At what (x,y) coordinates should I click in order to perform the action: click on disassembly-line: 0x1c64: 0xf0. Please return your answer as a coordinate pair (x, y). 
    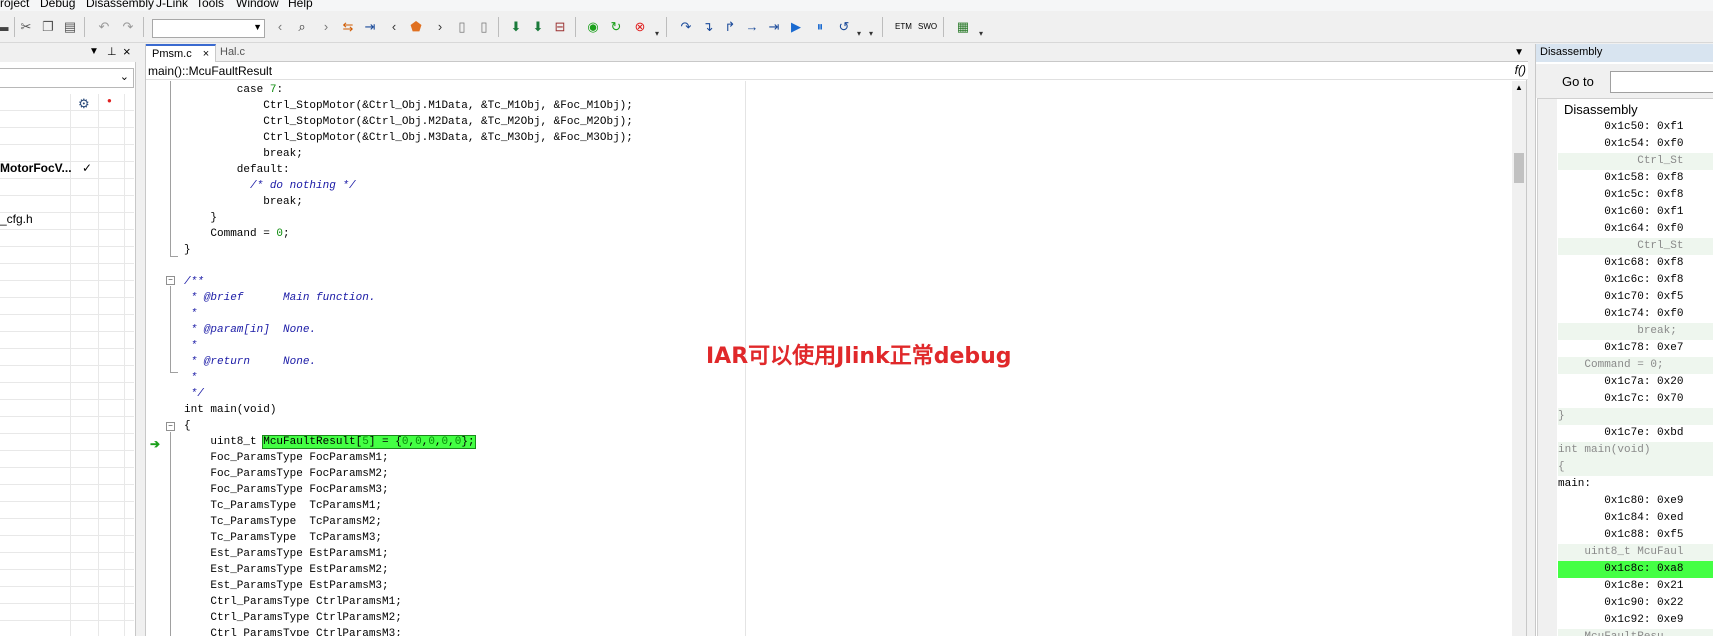
    Looking at the image, I should click on (1635, 229).